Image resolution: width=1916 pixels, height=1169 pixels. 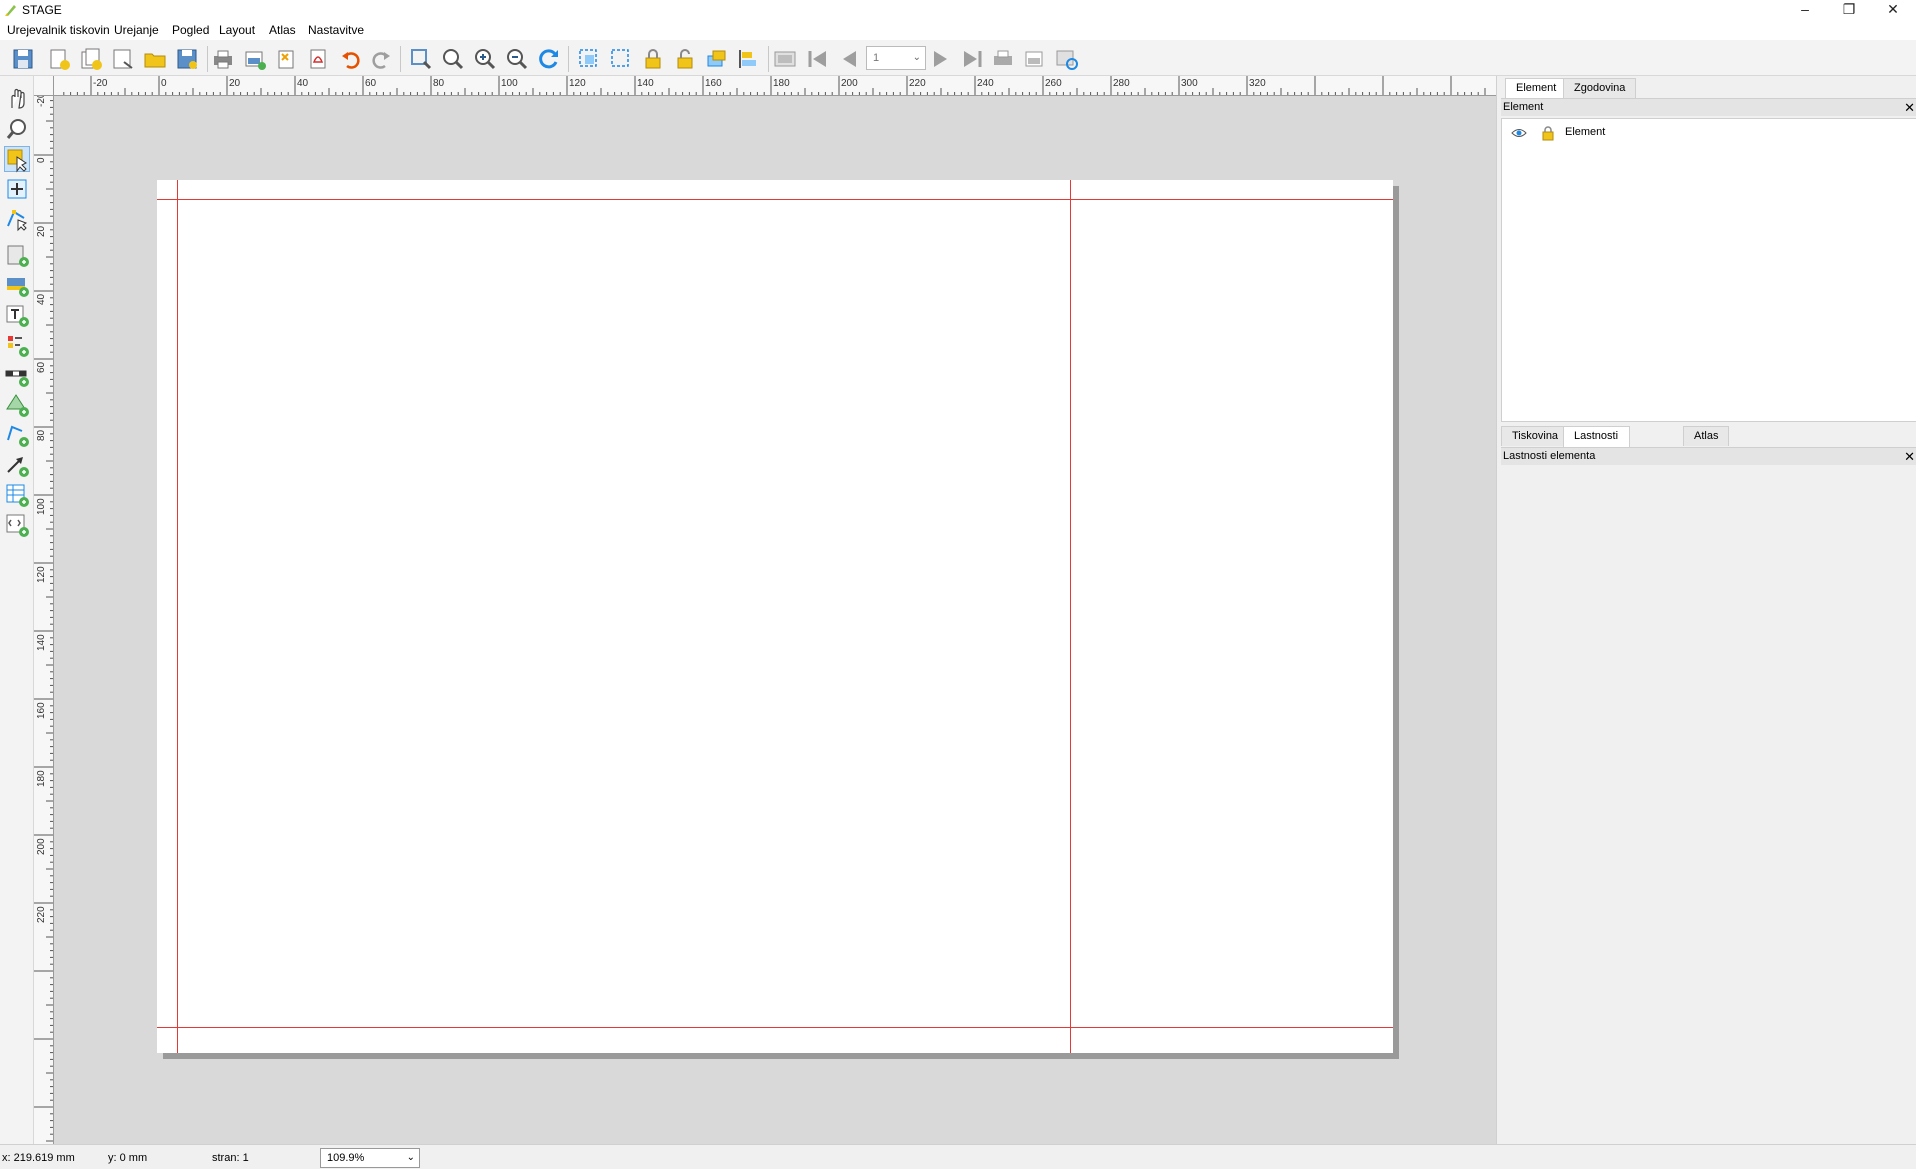 I want to click on tab-items: Element, so click(x=1536, y=88).